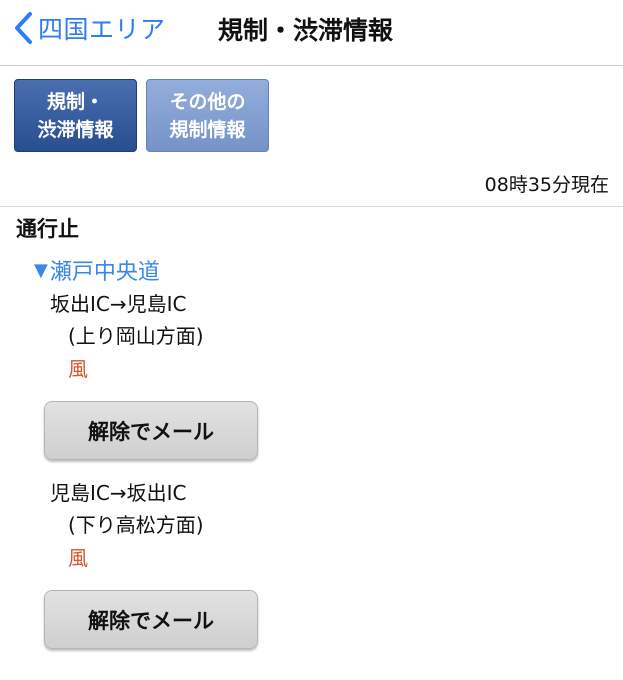 The width and height of the screenshot is (623, 680). What do you see at coordinates (104, 272) in the screenshot?
I see `road-name: 瀬戸中央道` at bounding box center [104, 272].